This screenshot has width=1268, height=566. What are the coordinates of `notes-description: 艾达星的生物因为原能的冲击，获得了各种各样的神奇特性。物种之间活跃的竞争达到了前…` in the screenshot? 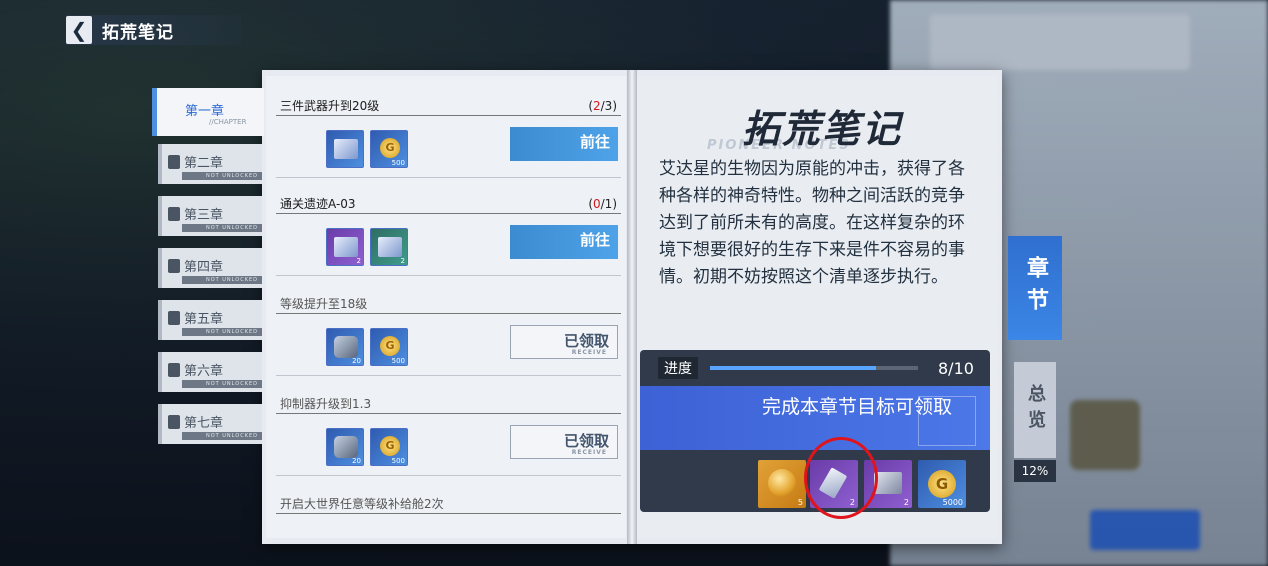 It's located at (812, 223).